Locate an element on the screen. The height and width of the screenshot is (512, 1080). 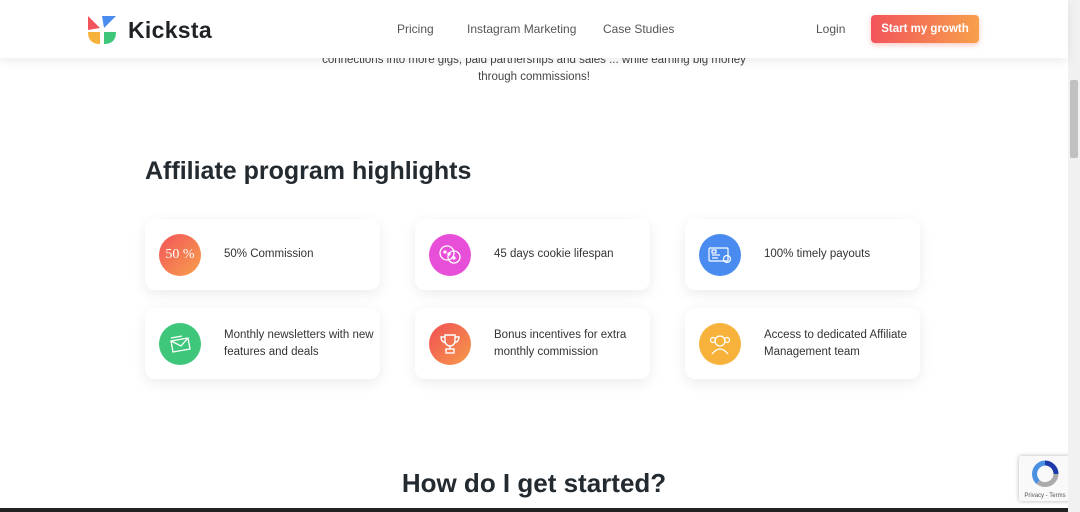
login-link: Login is located at coordinates (830, 29).